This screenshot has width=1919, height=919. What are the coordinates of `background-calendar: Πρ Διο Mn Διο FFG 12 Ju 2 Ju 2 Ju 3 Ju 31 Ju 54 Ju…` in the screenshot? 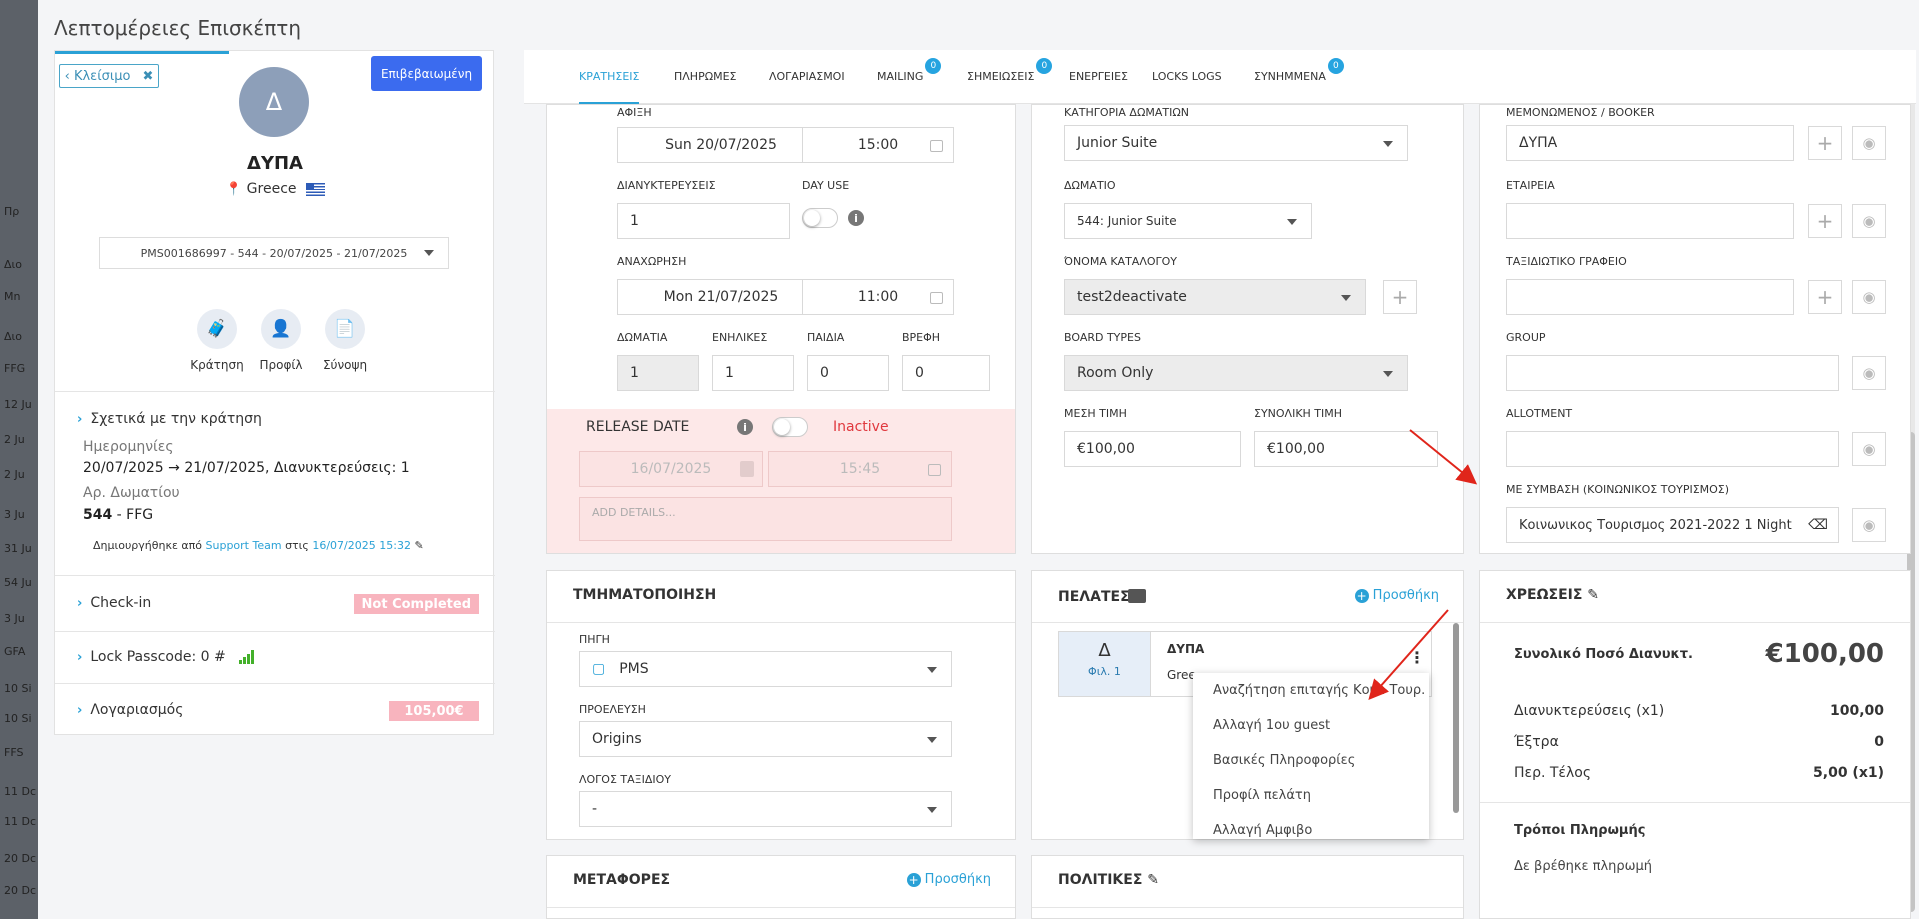 It's located at (19, 459).